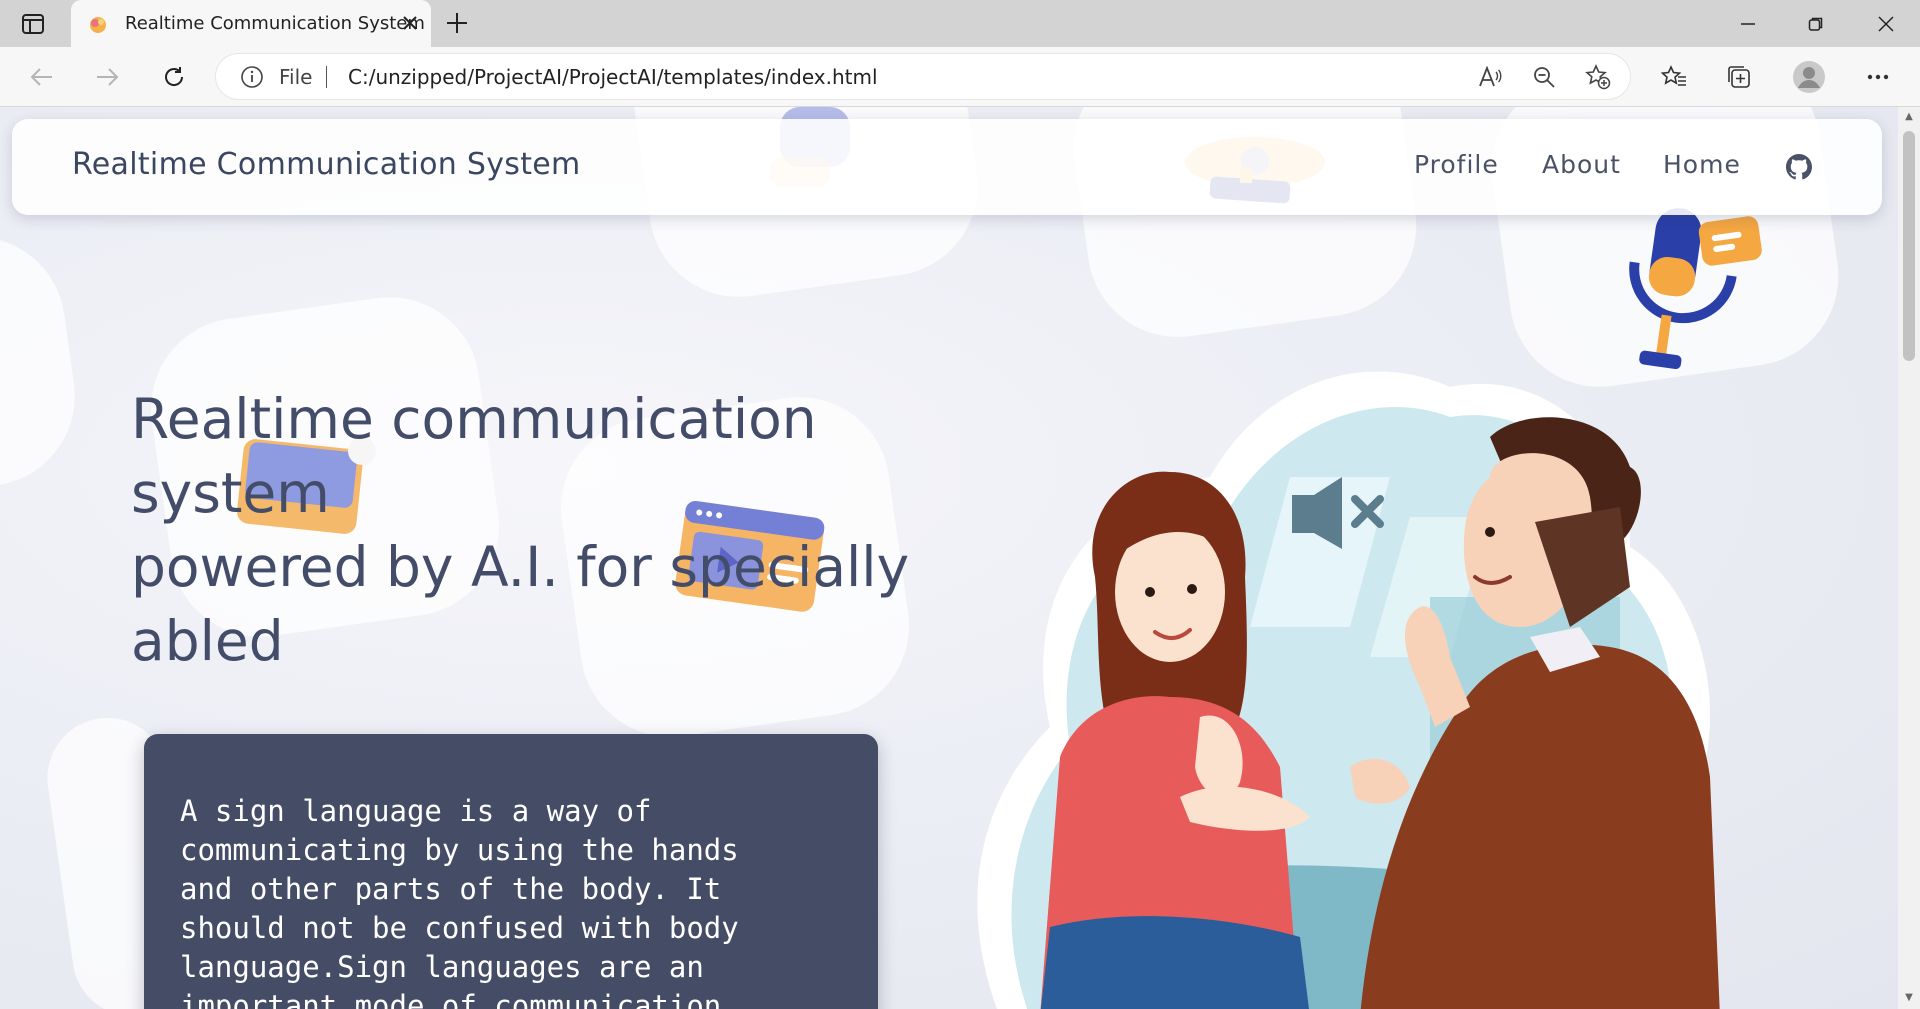  What do you see at coordinates (1909, 998) in the screenshot?
I see `scroll-down-icon: ▼` at bounding box center [1909, 998].